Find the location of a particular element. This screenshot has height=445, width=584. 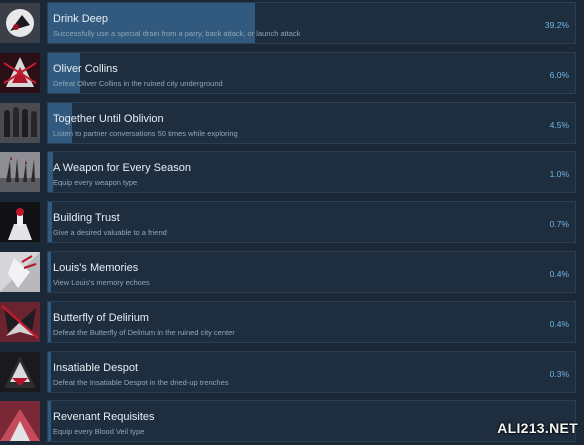

achievement-description: Equip every weapon type is located at coordinates (95, 183).